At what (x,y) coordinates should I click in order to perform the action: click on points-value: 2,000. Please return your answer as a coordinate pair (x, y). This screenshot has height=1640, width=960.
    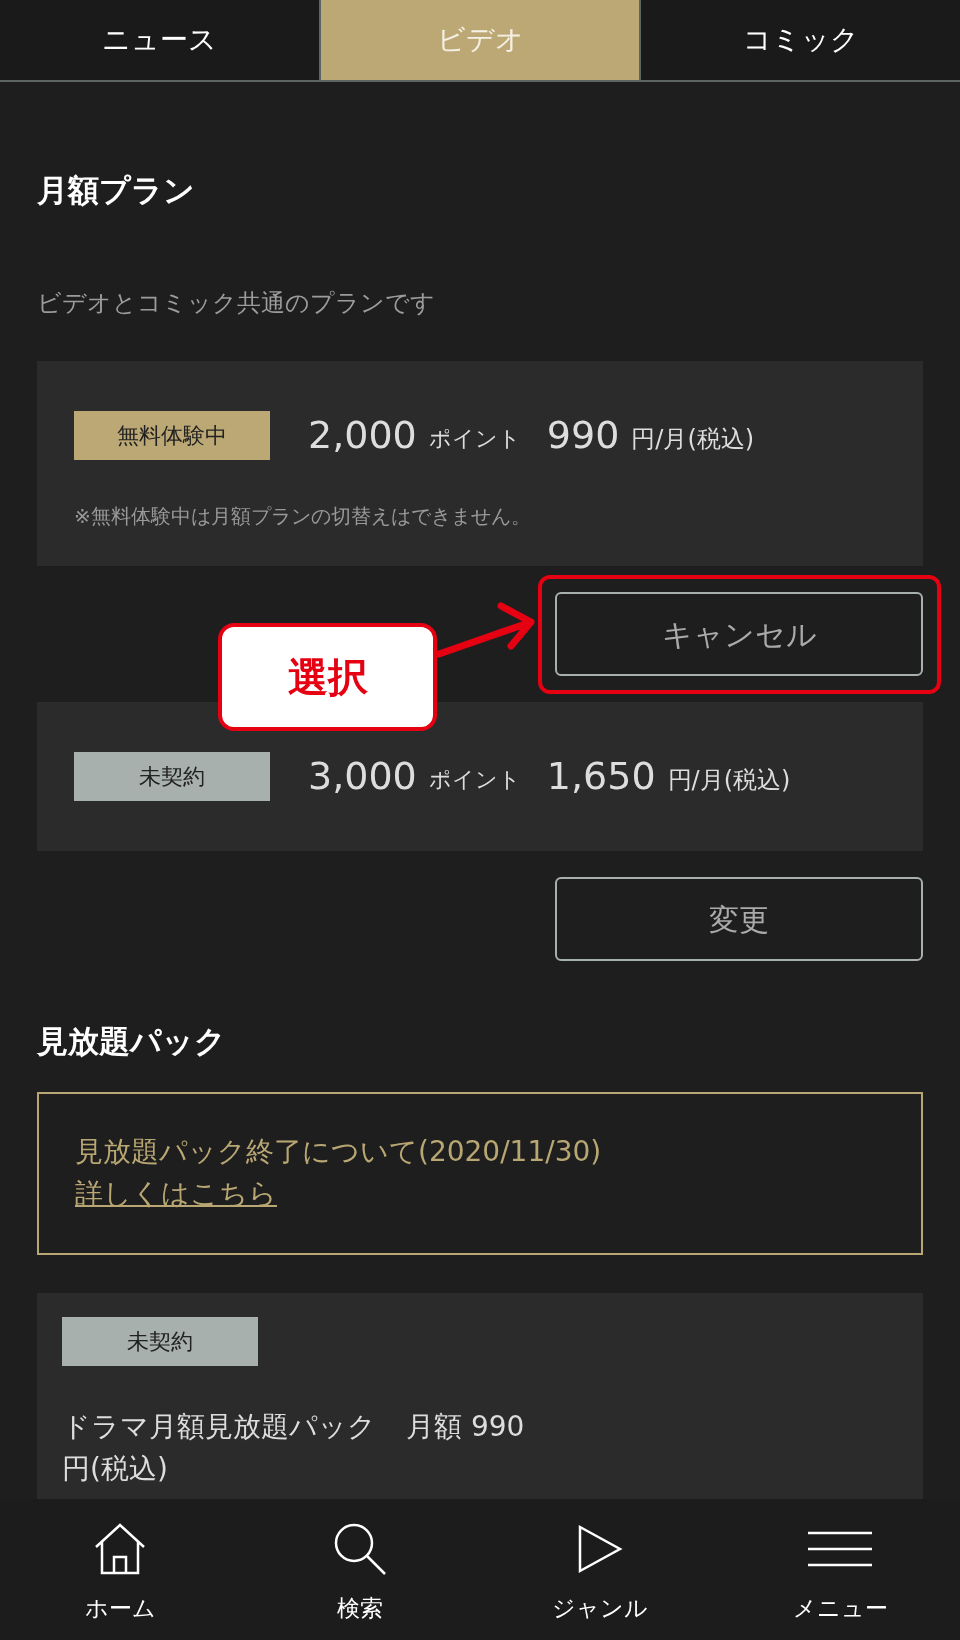
    Looking at the image, I should click on (362, 435).